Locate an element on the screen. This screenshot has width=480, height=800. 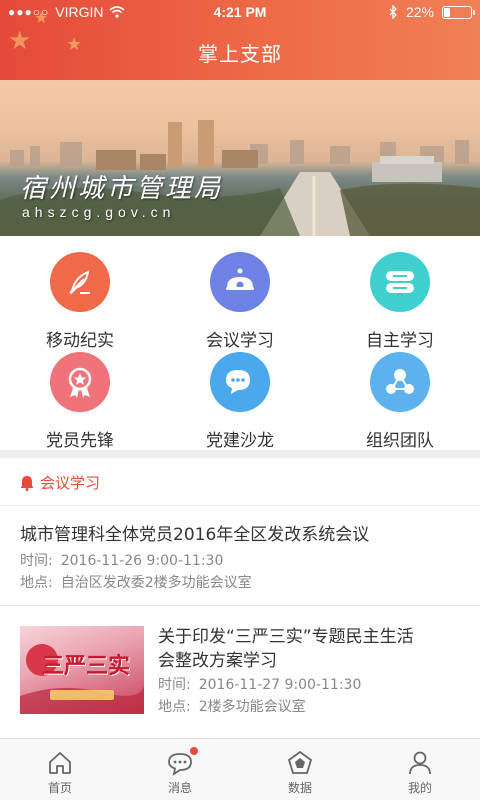
tab-messages: 消息 is located at coordinates (180, 769).